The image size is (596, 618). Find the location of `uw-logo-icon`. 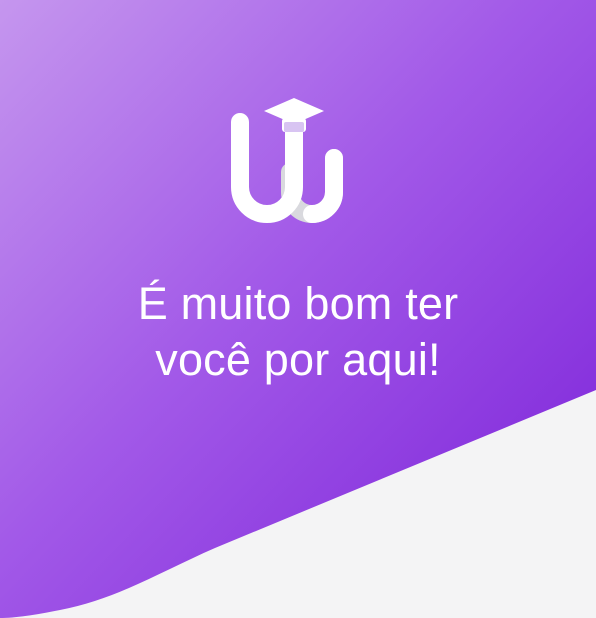

uw-logo-icon is located at coordinates (287, 160).